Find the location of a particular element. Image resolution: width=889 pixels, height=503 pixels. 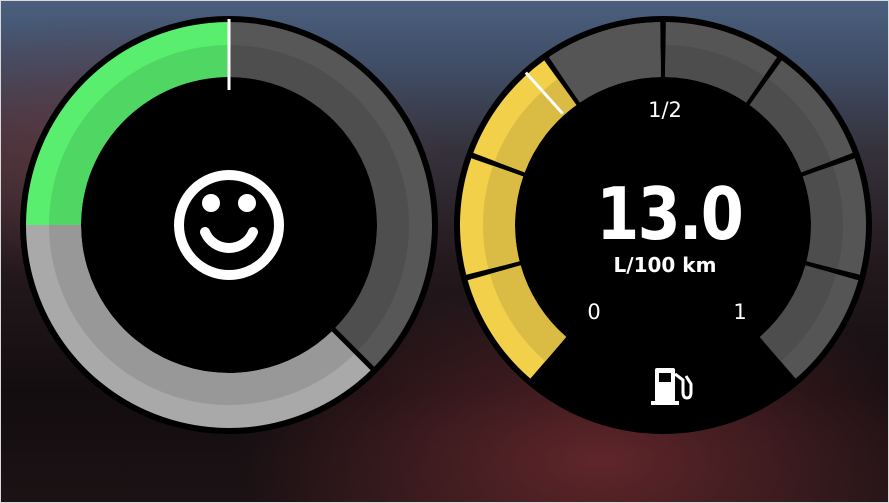

scale-label-one: 1 is located at coordinates (740, 312).